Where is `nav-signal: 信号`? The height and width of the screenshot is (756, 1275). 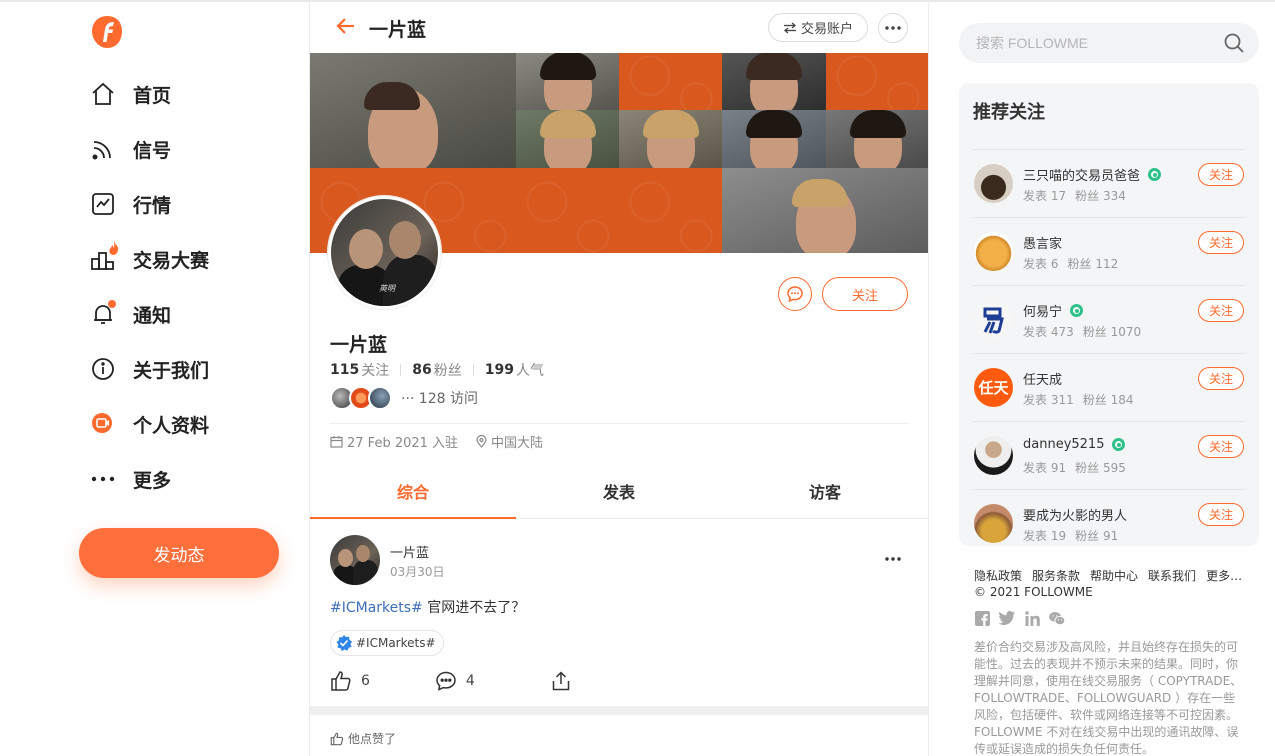
nav-signal: 信号 is located at coordinates (130, 149).